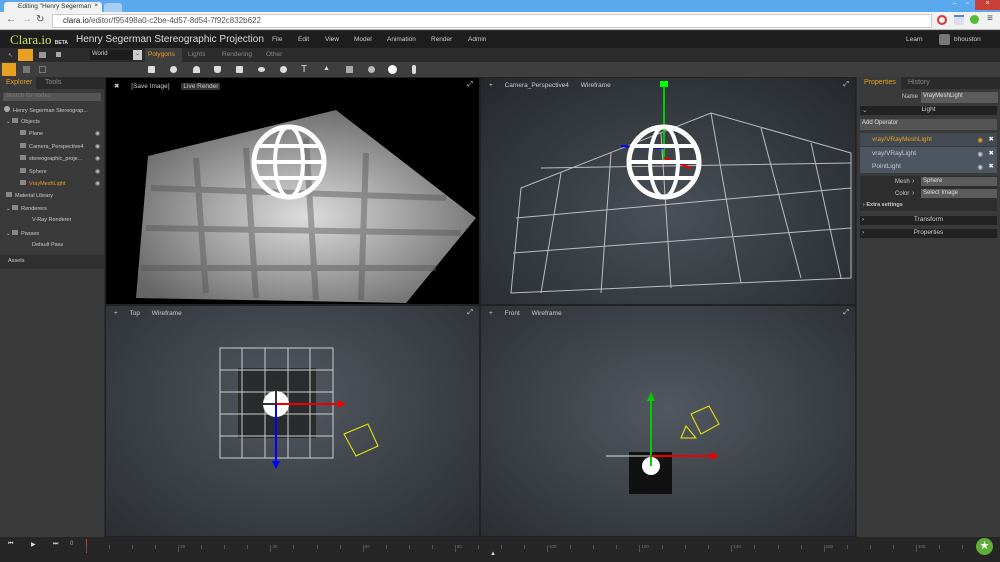  What do you see at coordinates (40, 19) in the screenshot?
I see `reload-icon: ↻` at bounding box center [40, 19].